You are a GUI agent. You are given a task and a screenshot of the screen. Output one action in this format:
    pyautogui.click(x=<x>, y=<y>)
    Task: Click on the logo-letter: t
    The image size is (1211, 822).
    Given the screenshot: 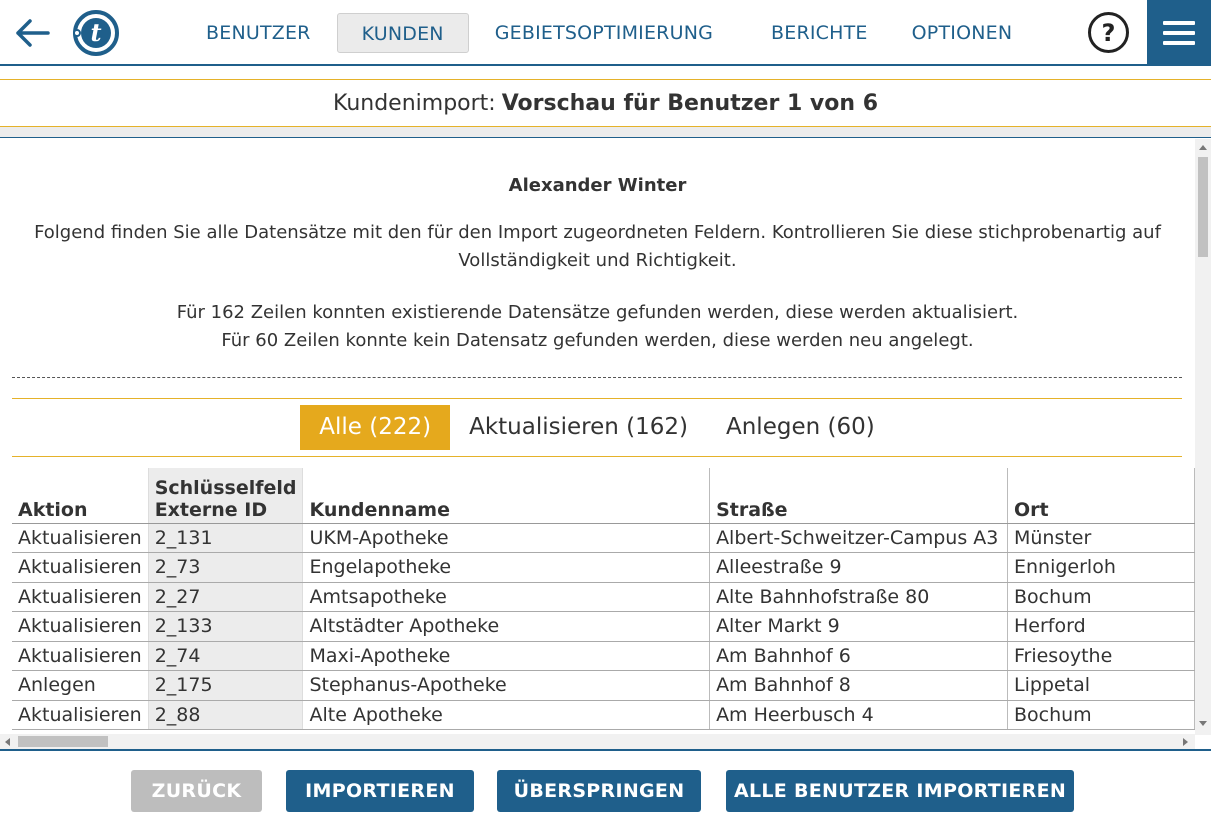 What is the action you would take?
    pyautogui.click(x=95, y=32)
    